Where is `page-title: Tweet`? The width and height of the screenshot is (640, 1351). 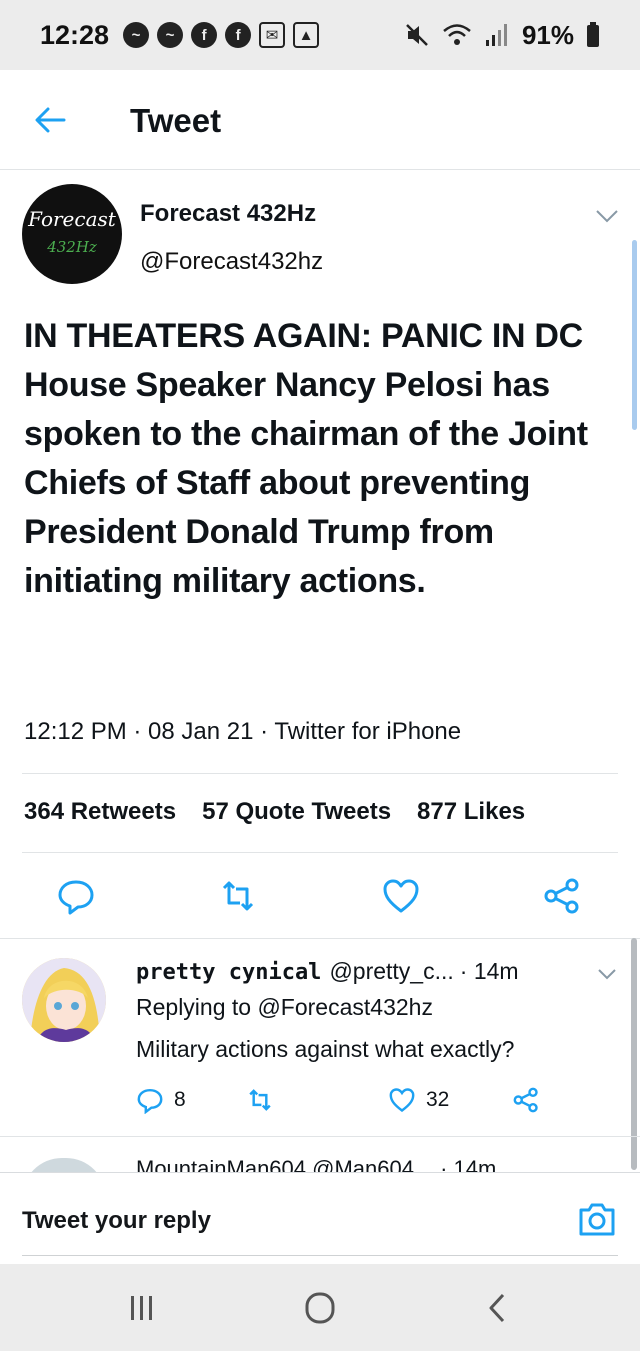 page-title: Tweet is located at coordinates (176, 120).